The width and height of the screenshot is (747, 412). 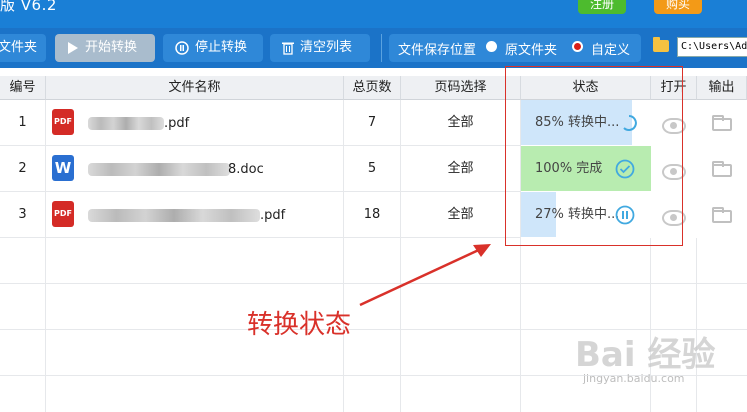 What do you see at coordinates (221, 47) in the screenshot?
I see `stop-convert-label: 停止转换` at bounding box center [221, 47].